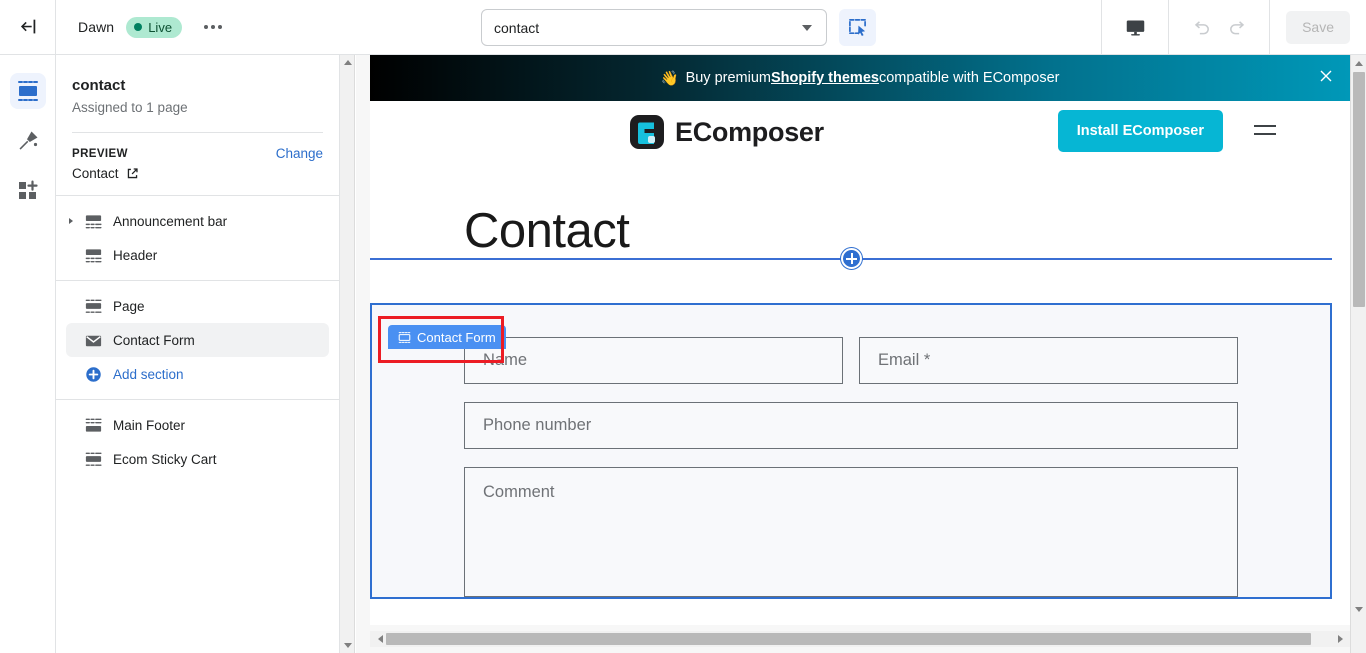  I want to click on page-heading: Contact, so click(547, 231).